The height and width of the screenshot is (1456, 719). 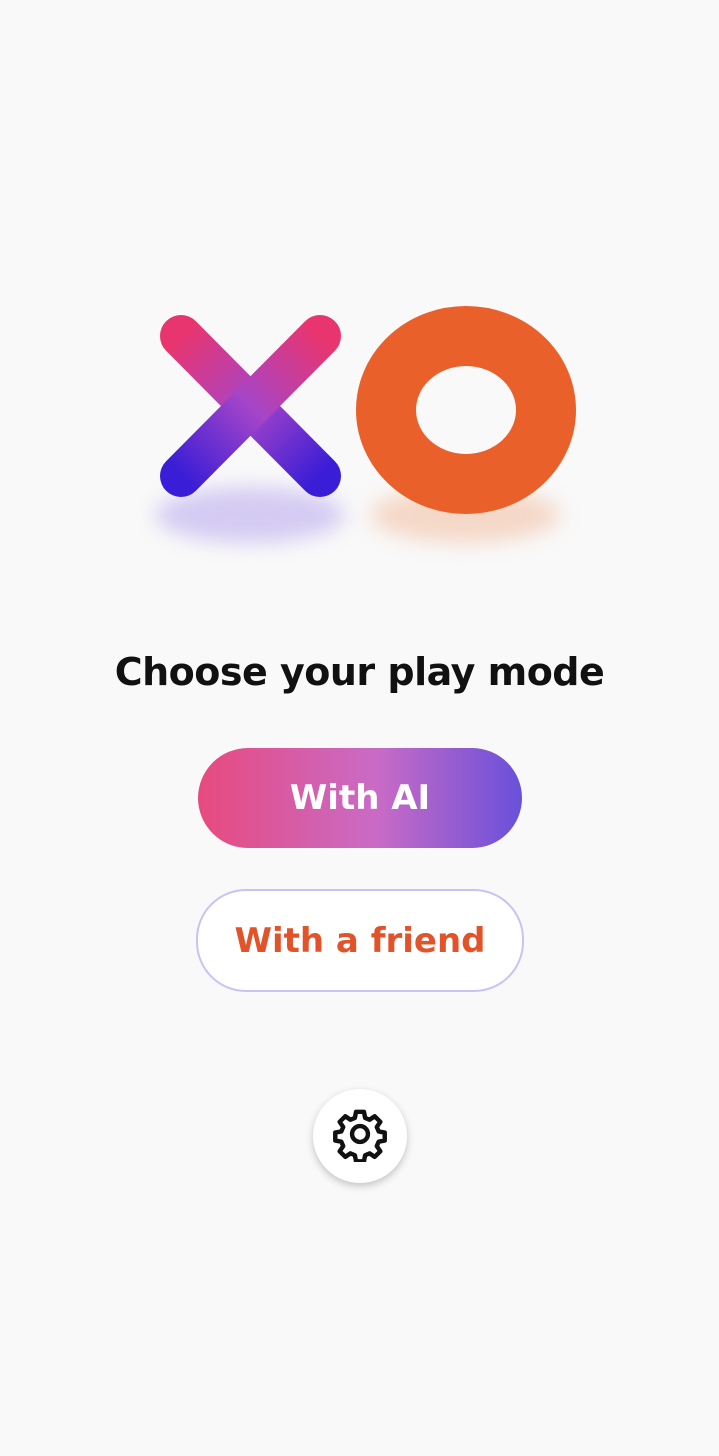 I want to click on o-mark-icon, so click(x=466, y=410).